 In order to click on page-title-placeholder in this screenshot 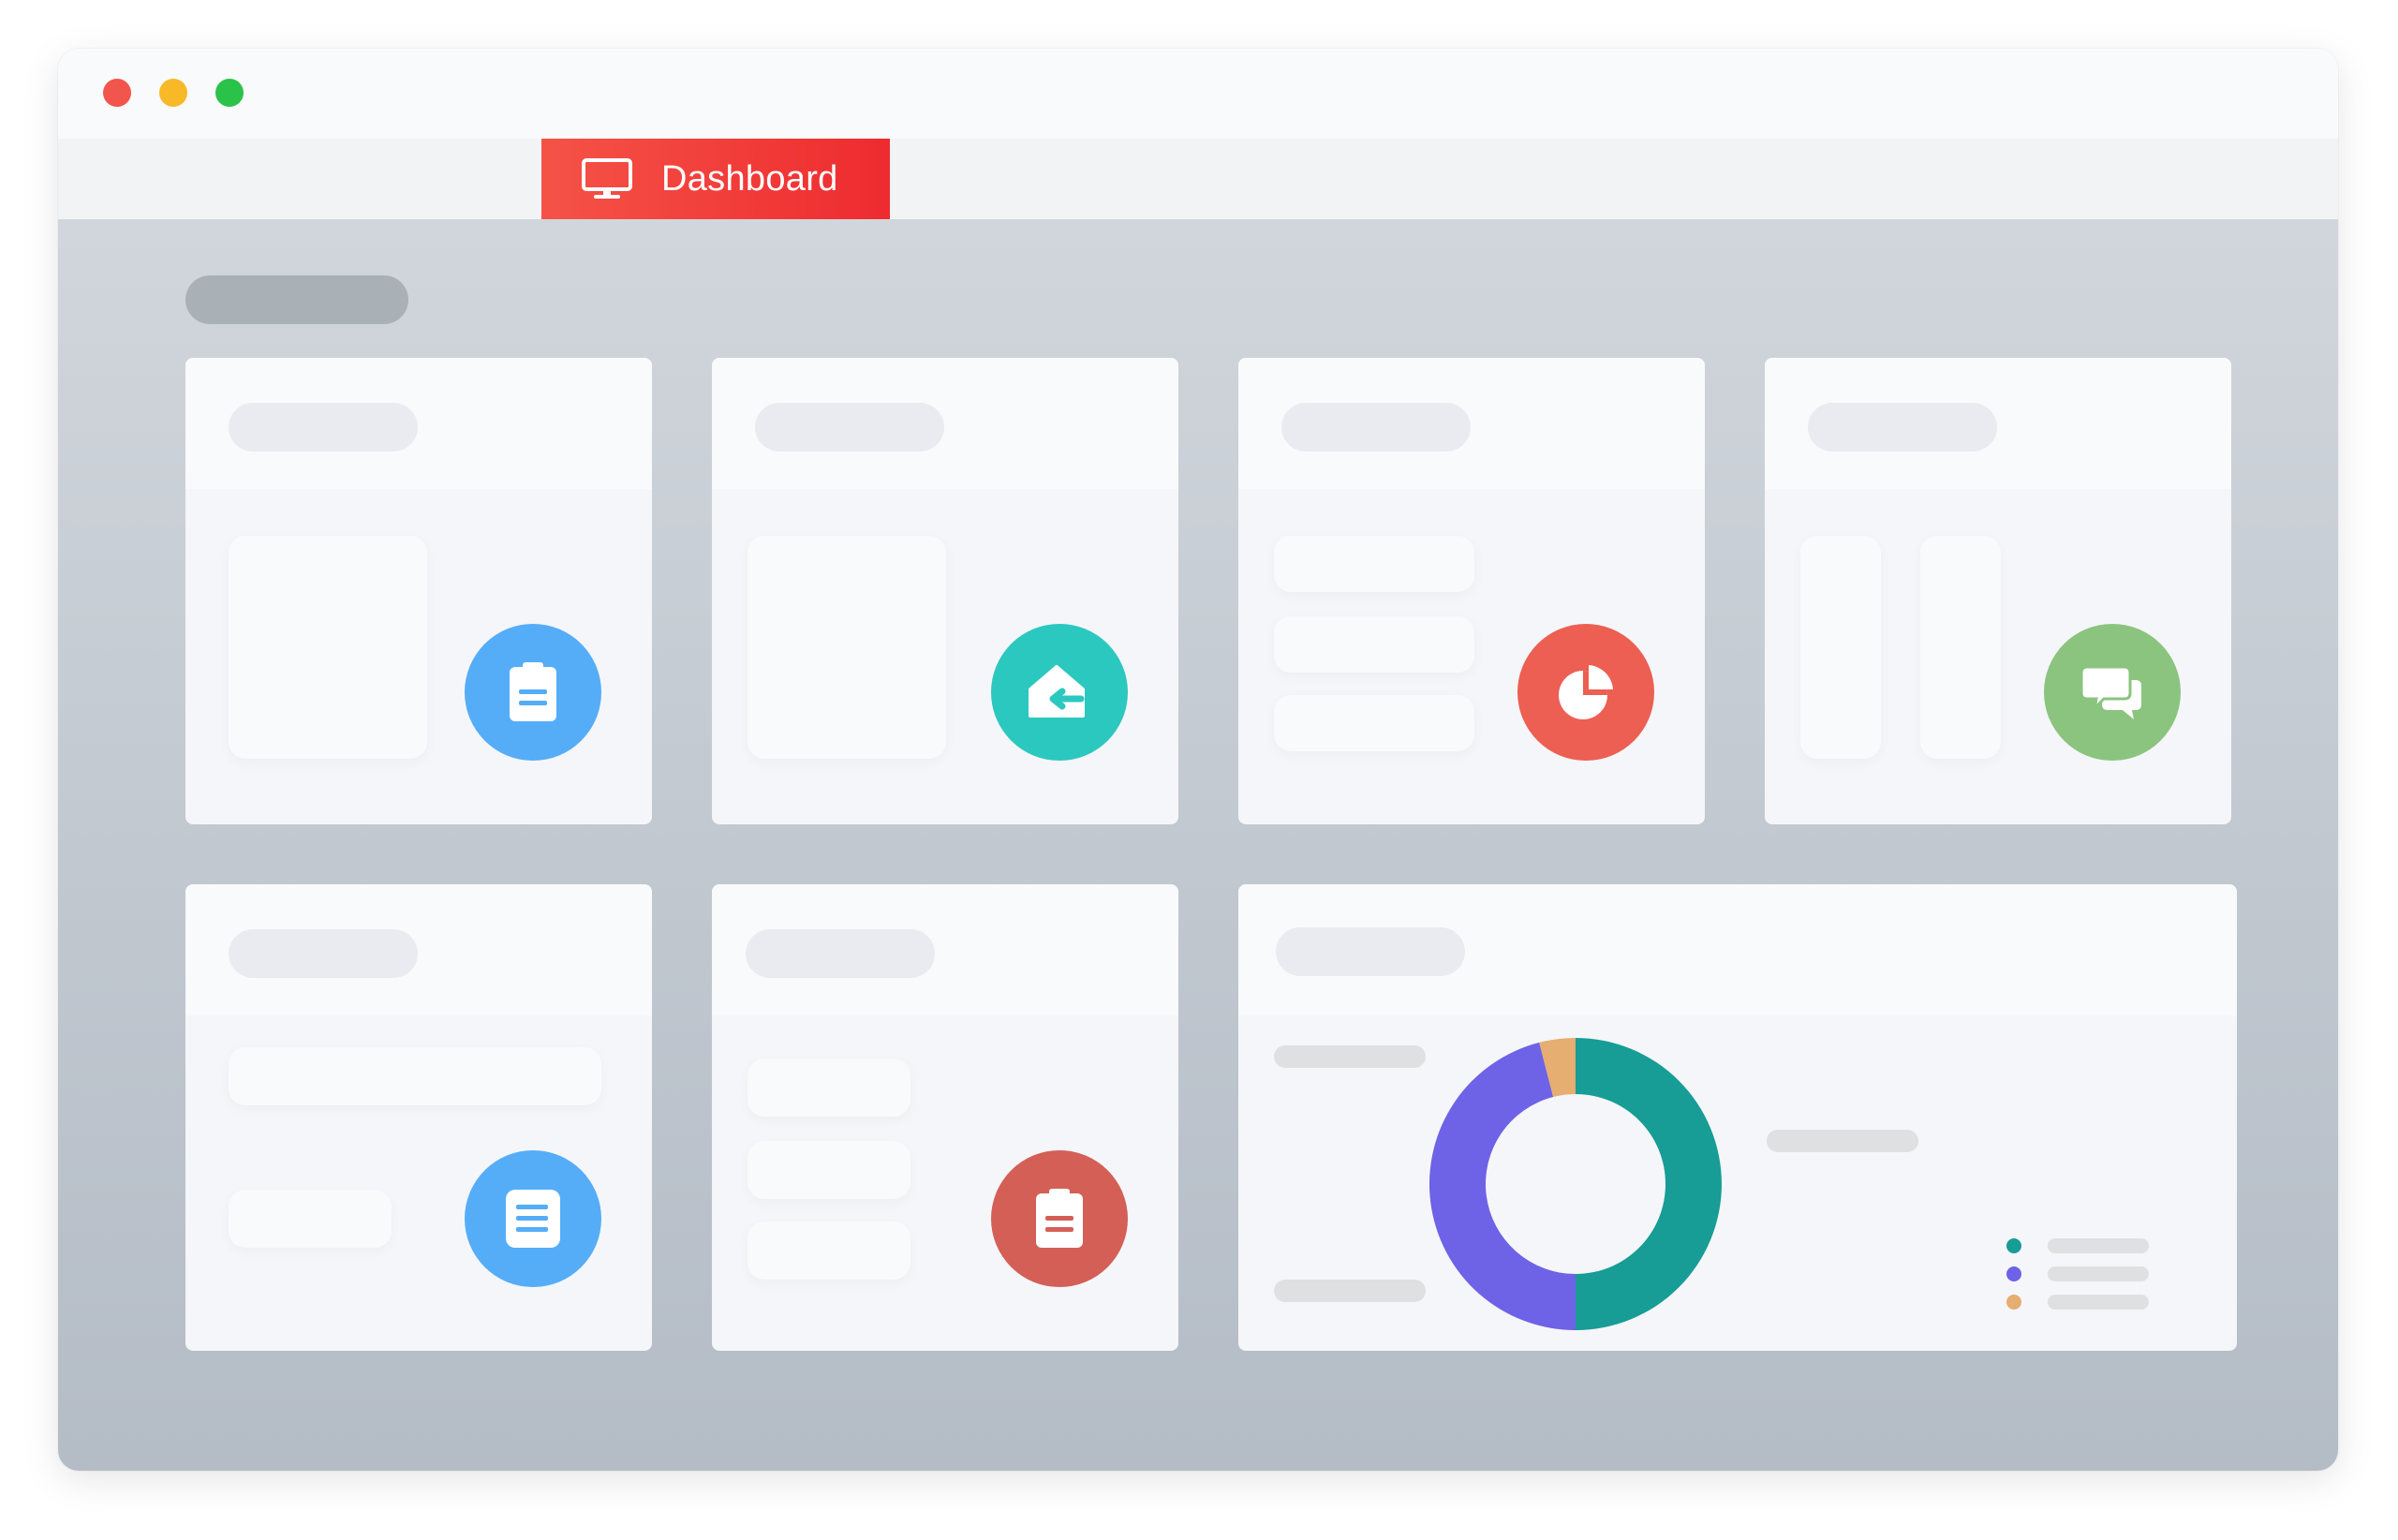, I will do `click(296, 299)`.